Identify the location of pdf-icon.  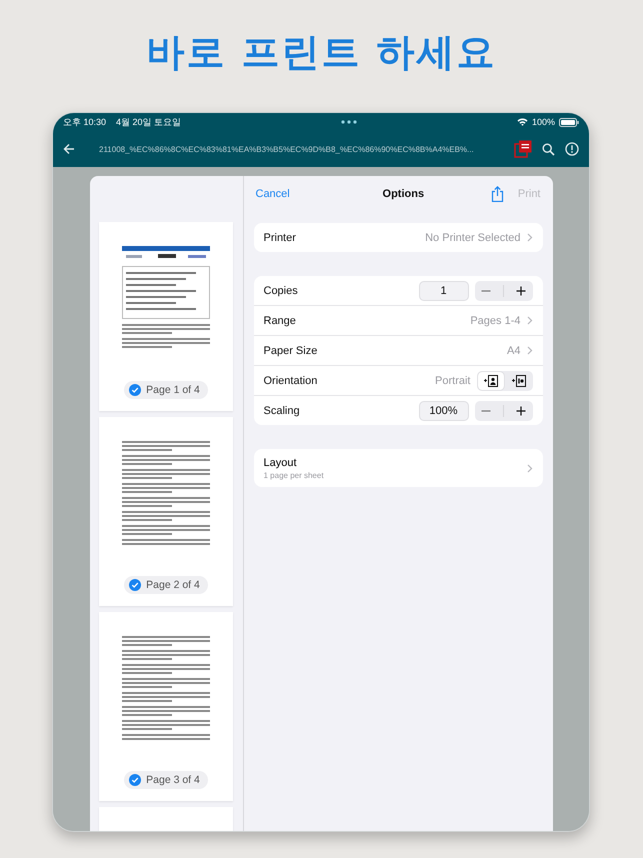
(523, 149).